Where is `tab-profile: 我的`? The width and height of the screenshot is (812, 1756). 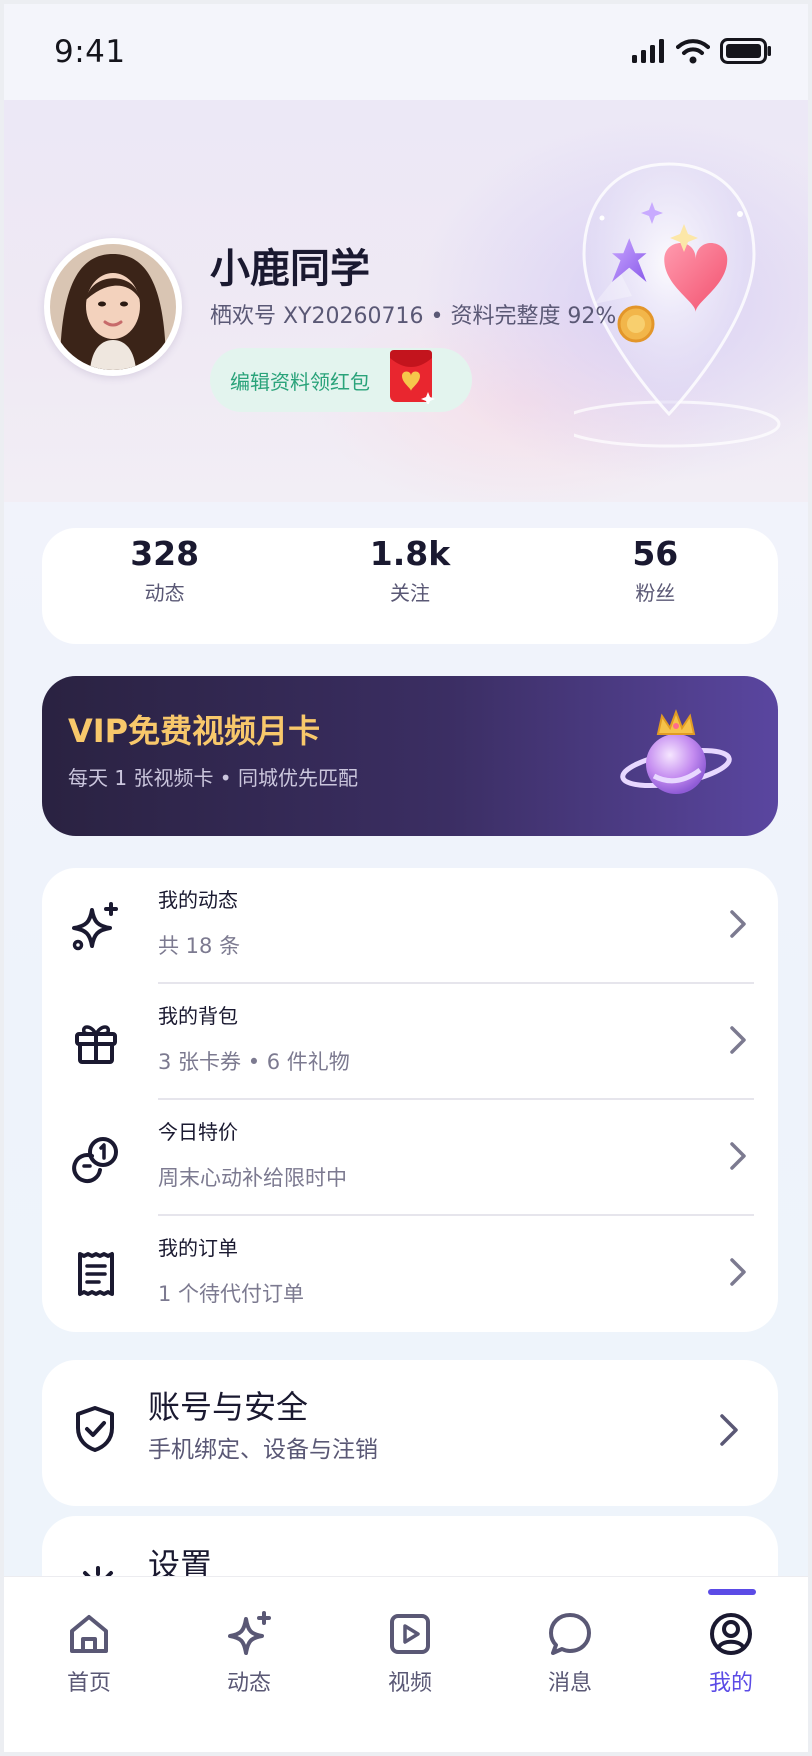 tab-profile: 我的 is located at coordinates (731, 1643).